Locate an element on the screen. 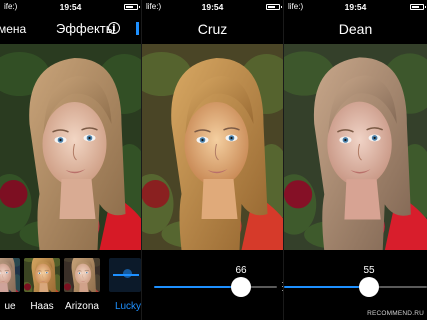 The height and width of the screenshot is (320, 427). filter-label-arizona: Arizona is located at coordinates (82, 306).